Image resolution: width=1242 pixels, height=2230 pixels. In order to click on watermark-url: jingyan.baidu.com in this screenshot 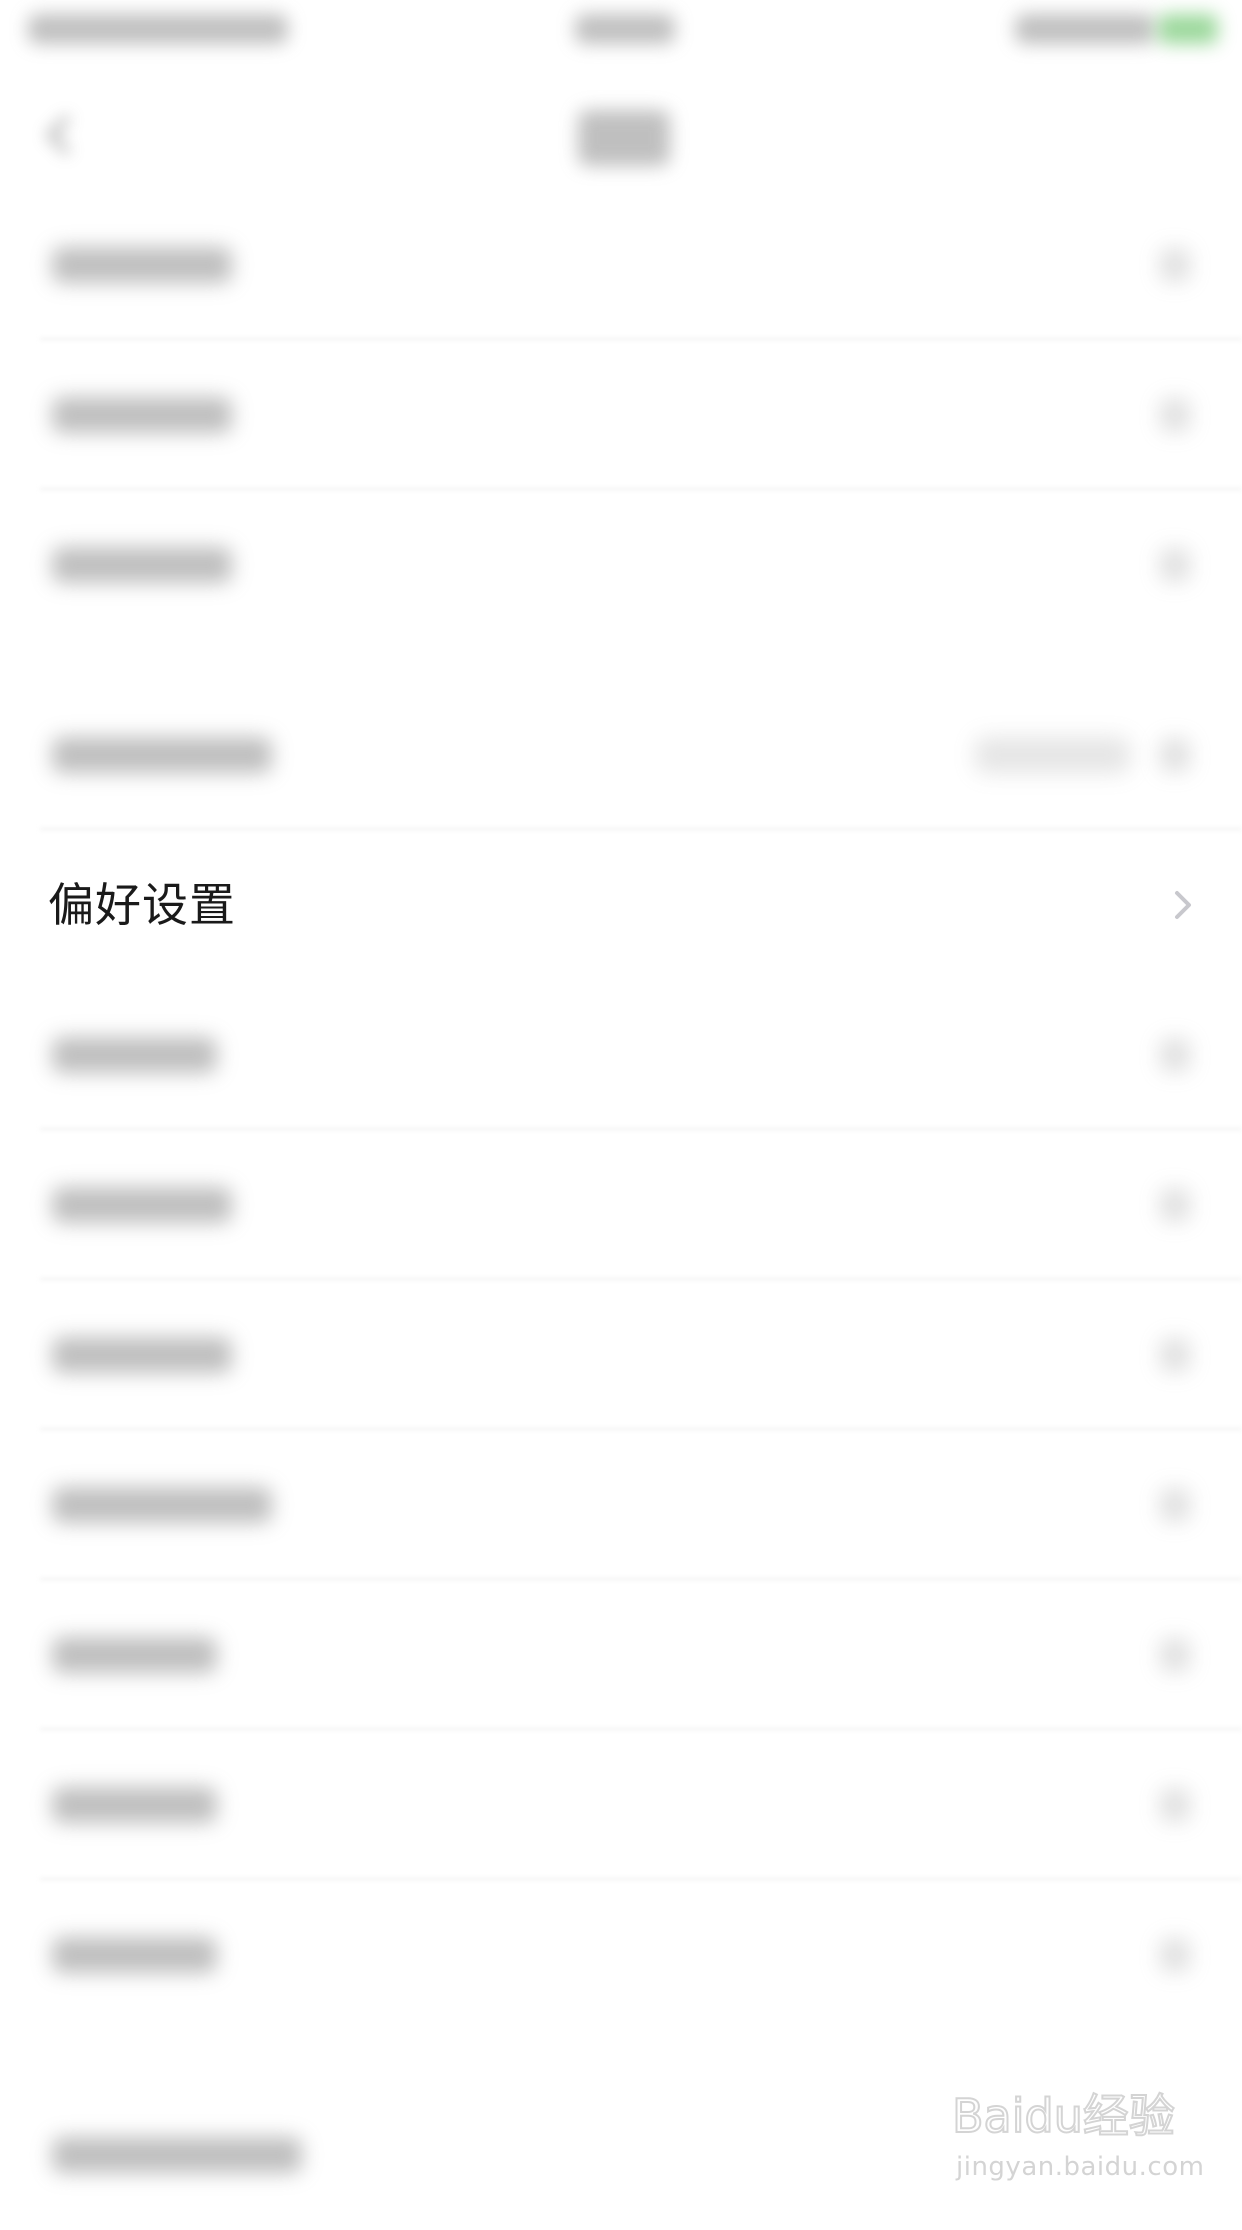, I will do `click(1080, 2167)`.